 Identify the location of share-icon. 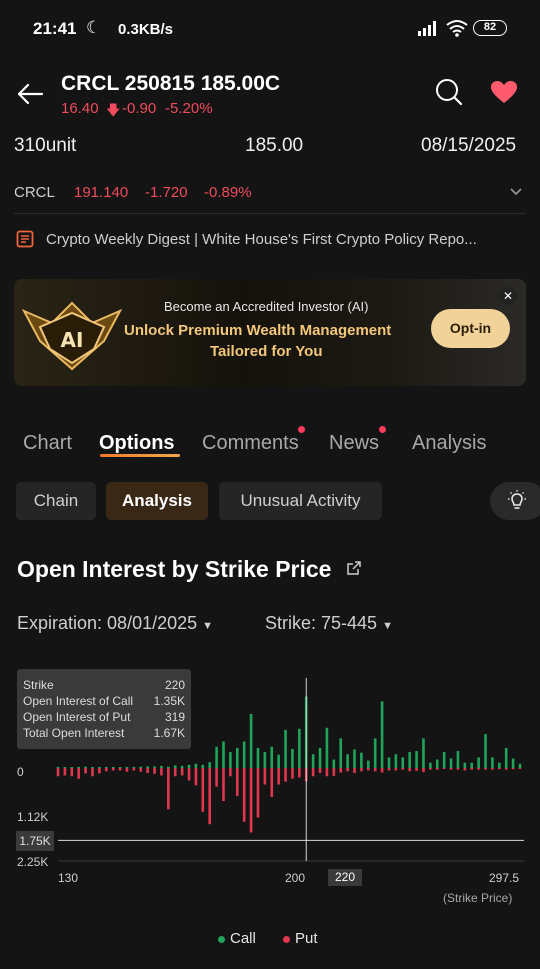
(354, 568).